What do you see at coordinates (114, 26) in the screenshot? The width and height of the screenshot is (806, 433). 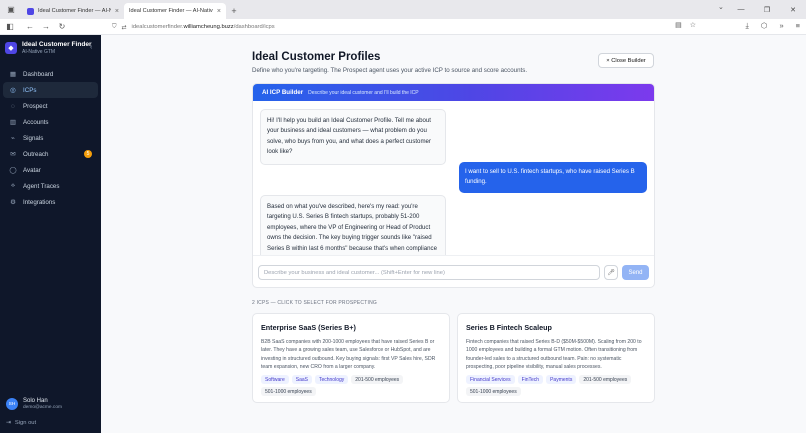 I see `shield-icon: ⛉` at bounding box center [114, 26].